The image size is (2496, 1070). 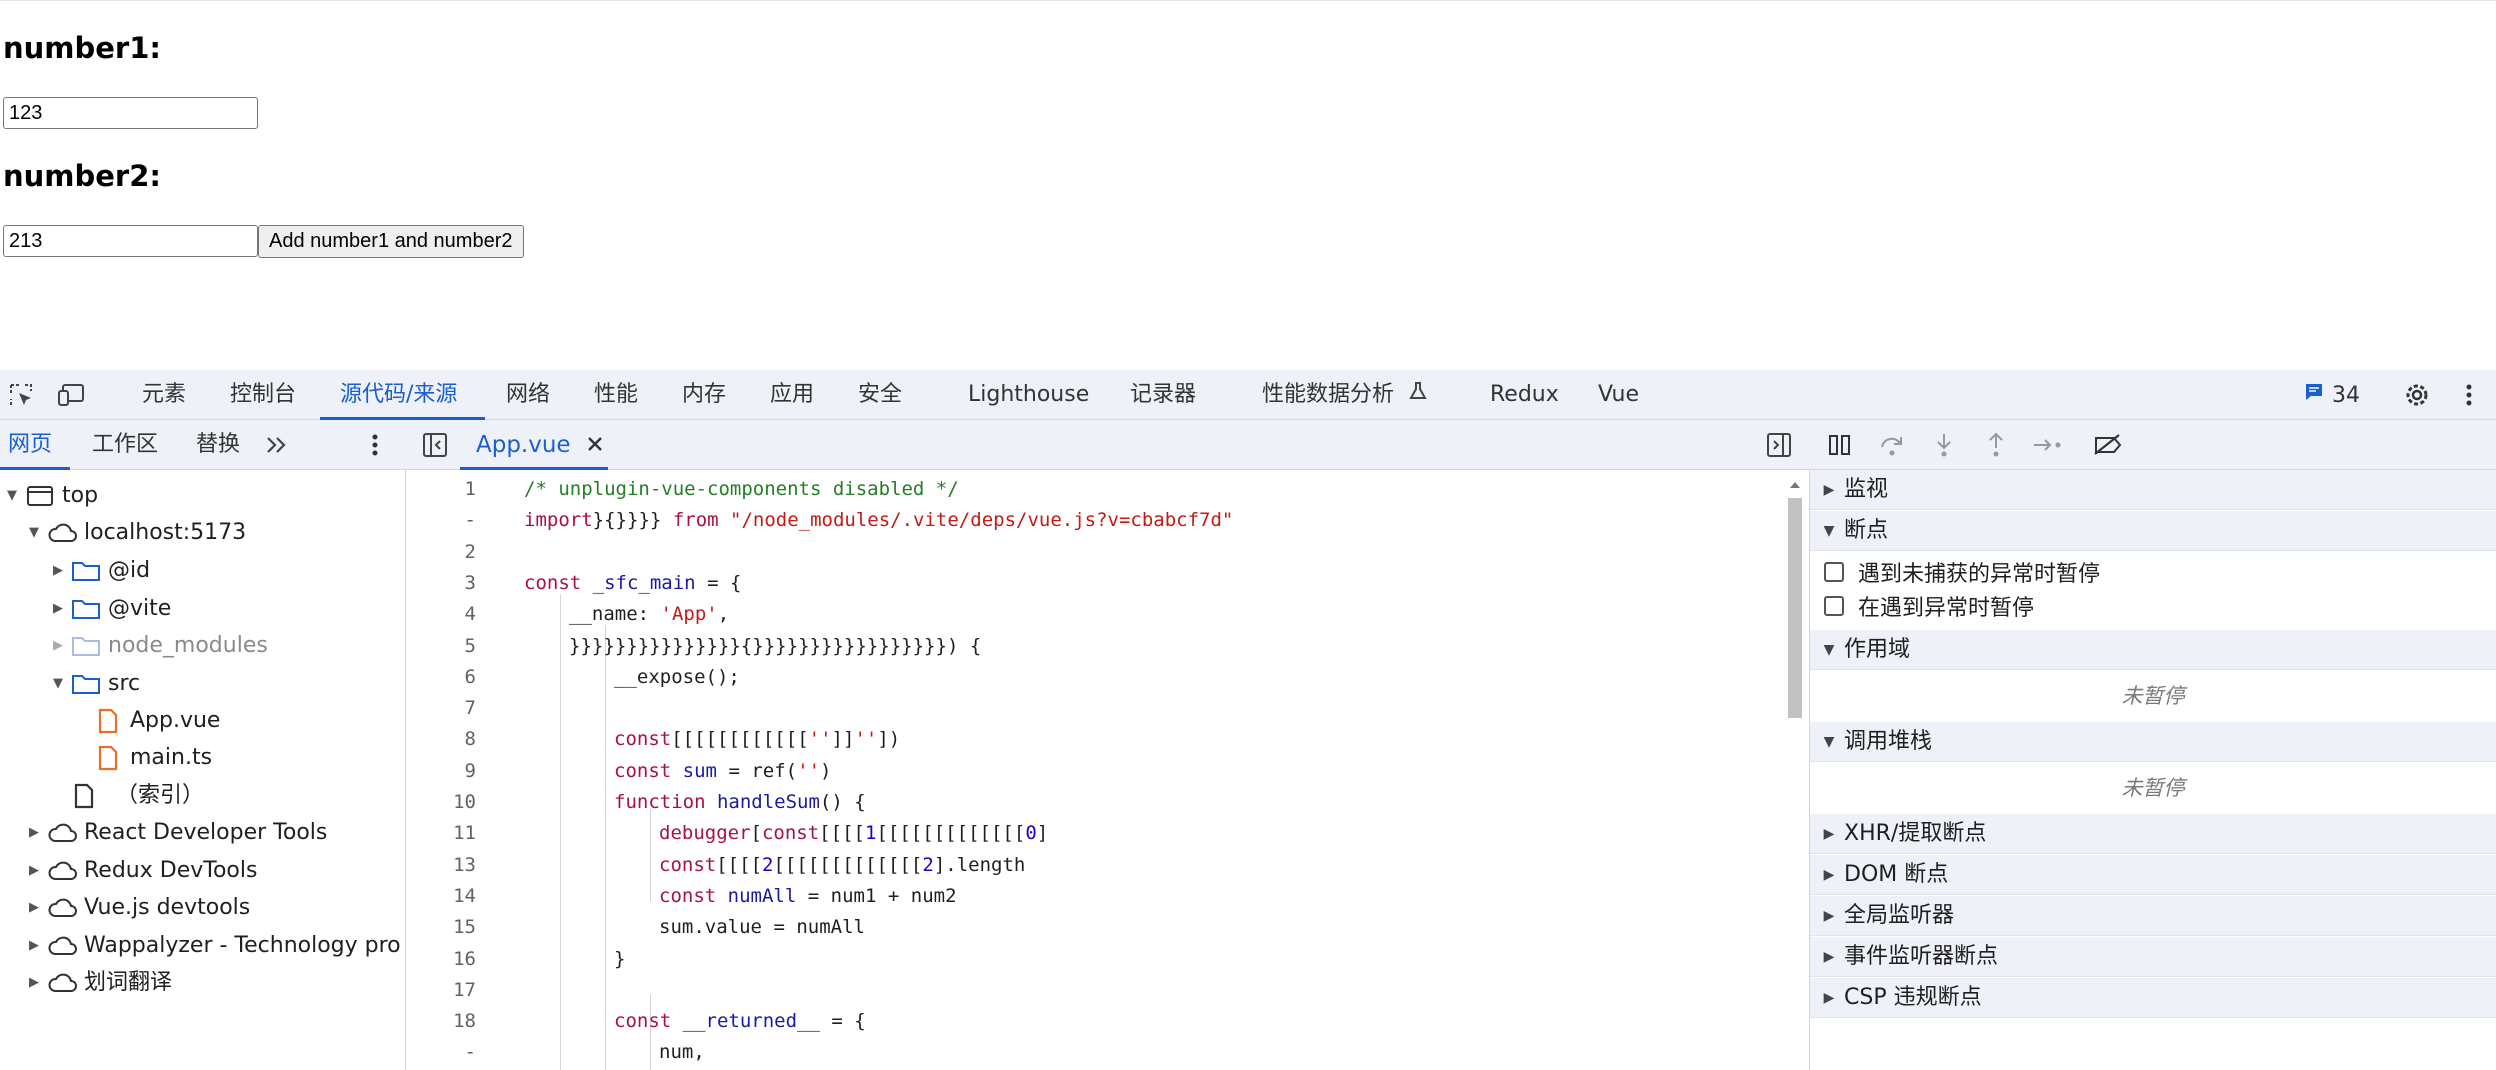 What do you see at coordinates (446, 865) in the screenshot?
I see `line-number: 13` at bounding box center [446, 865].